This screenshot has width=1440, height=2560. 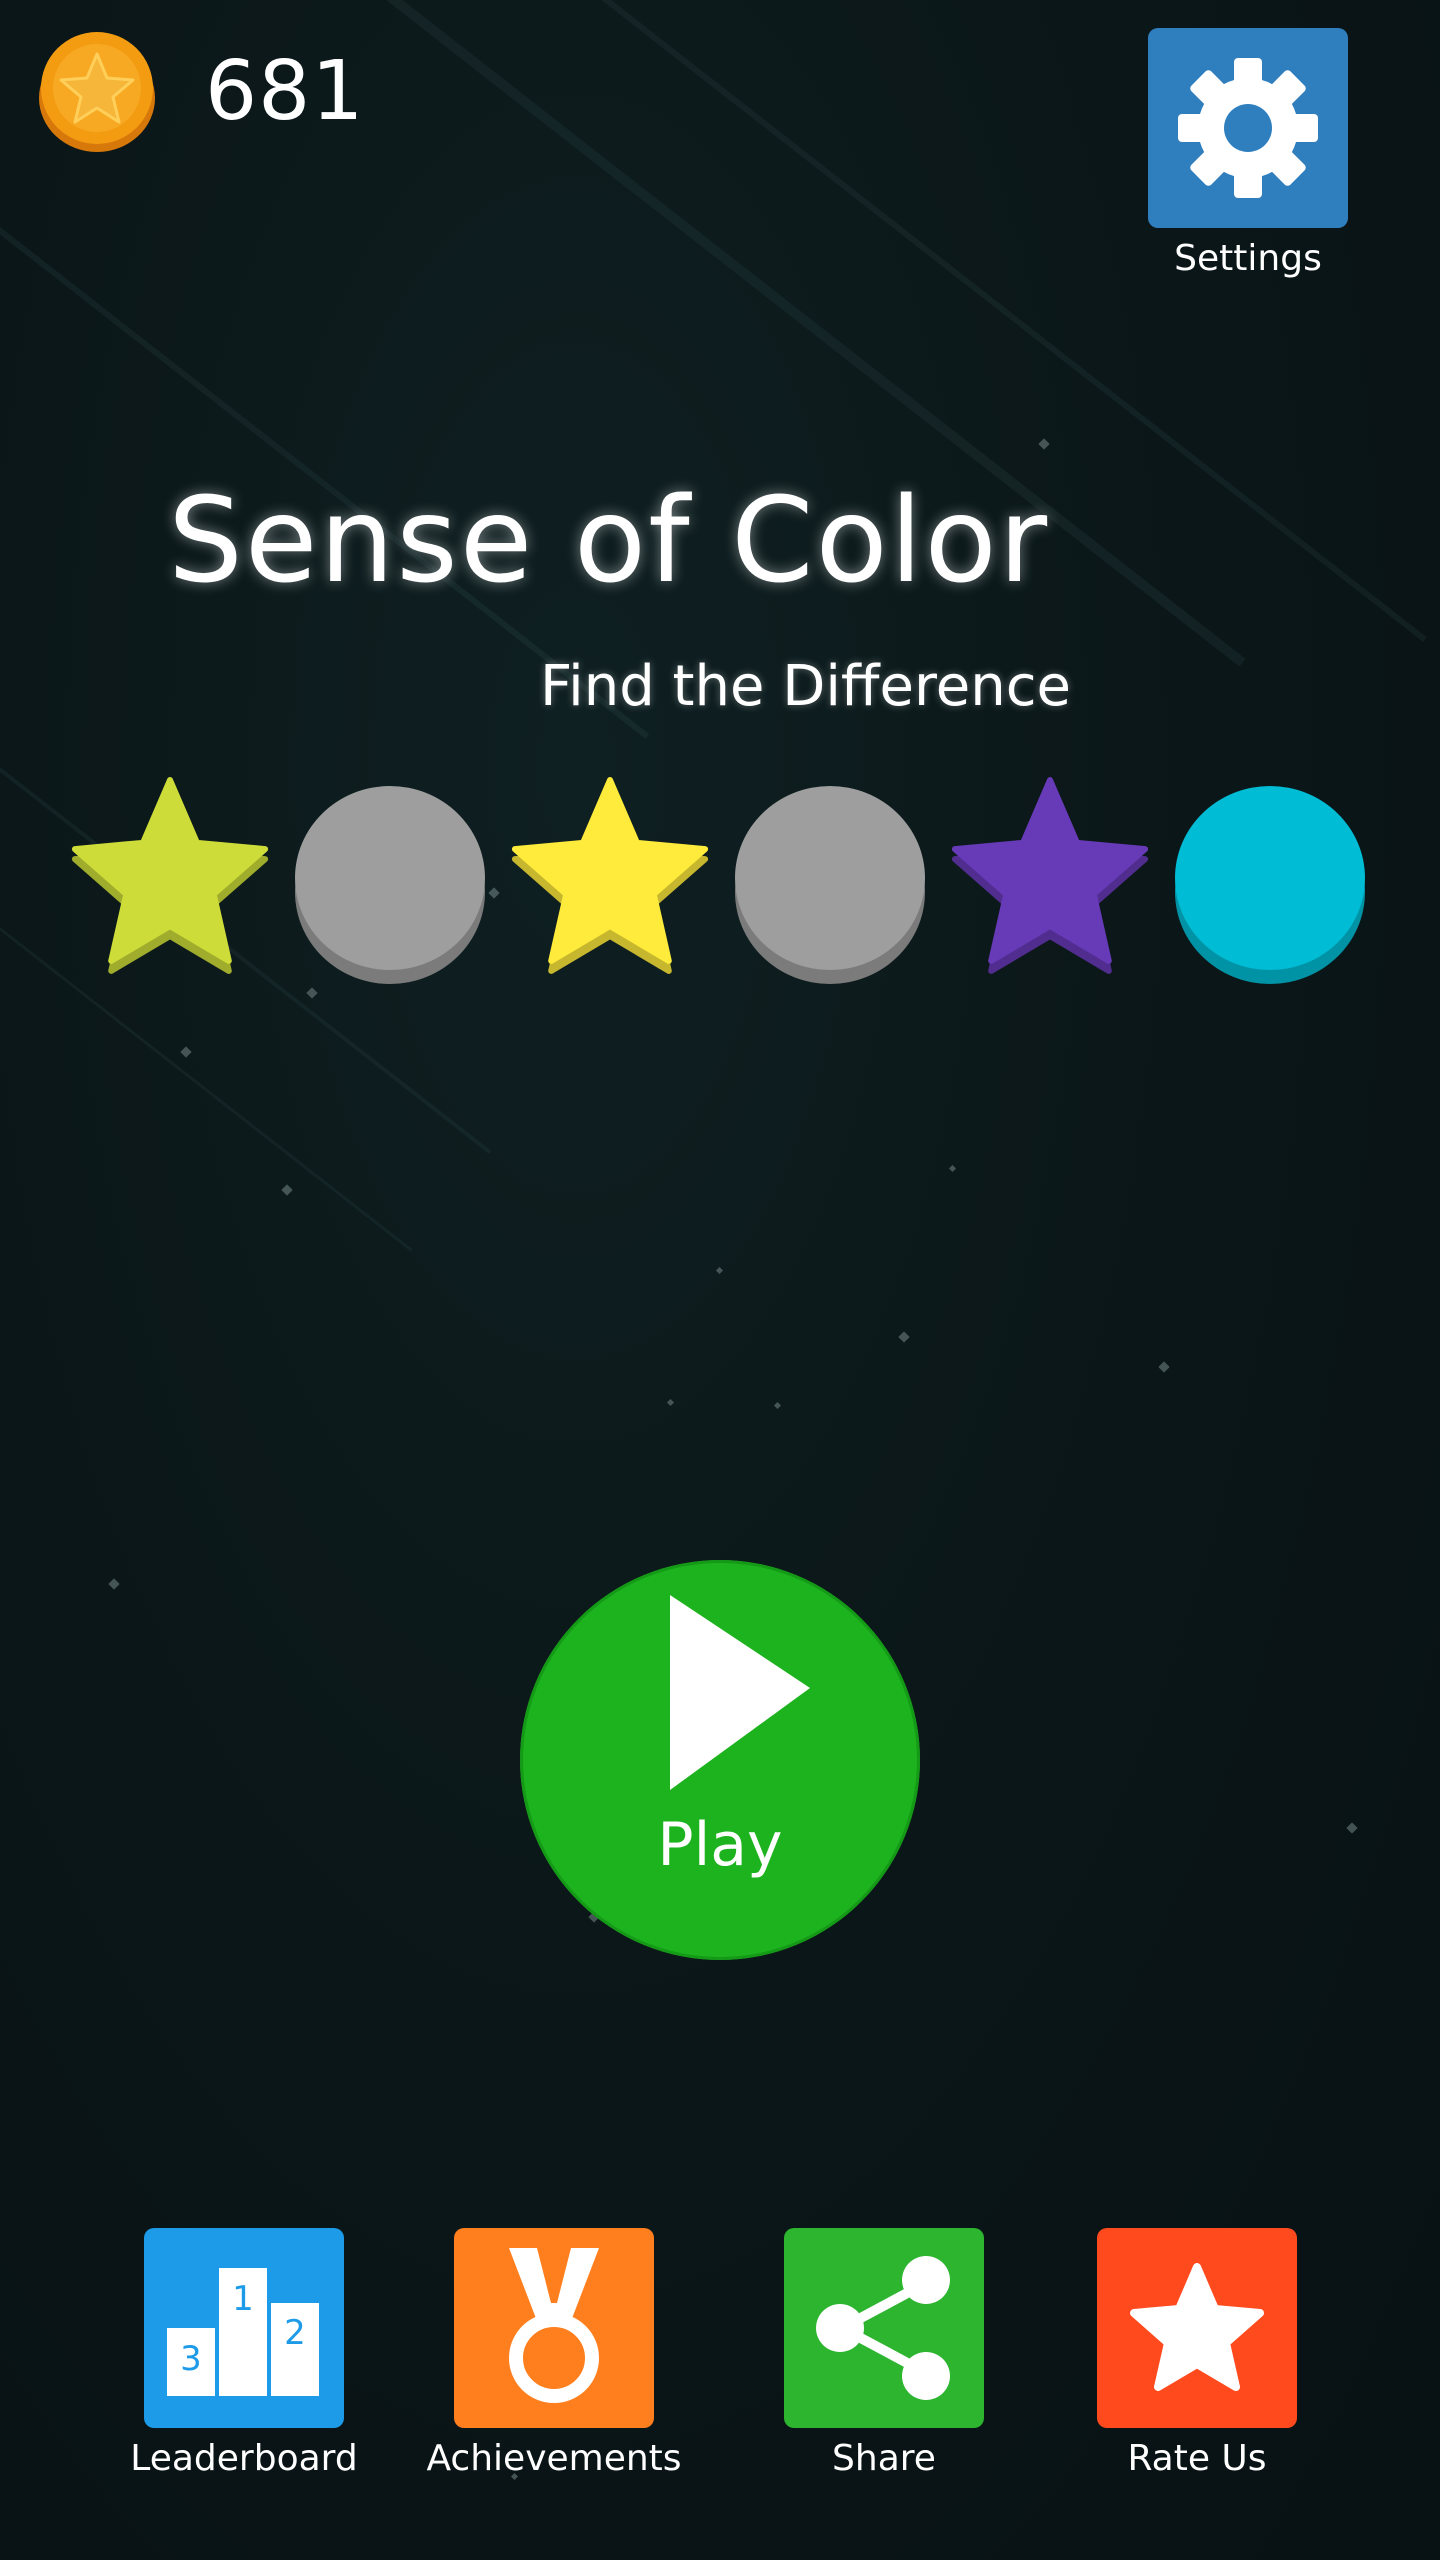 What do you see at coordinates (243, 2332) in the screenshot?
I see `podium-icon: 1 2 3` at bounding box center [243, 2332].